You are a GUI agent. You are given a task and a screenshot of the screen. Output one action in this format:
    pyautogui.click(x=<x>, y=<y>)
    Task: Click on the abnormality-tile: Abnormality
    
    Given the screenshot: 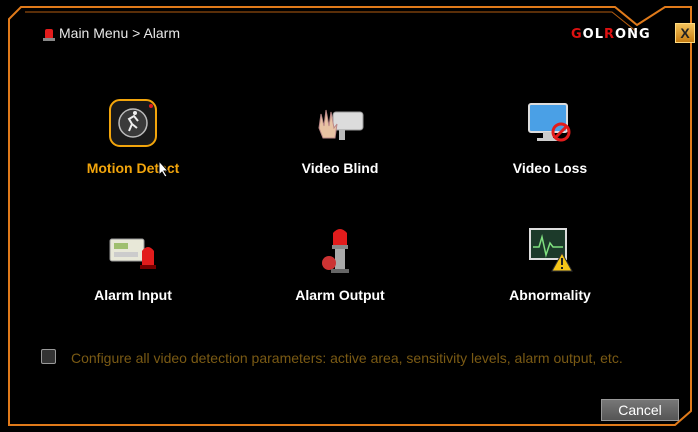 What is the action you would take?
    pyautogui.click(x=550, y=270)
    